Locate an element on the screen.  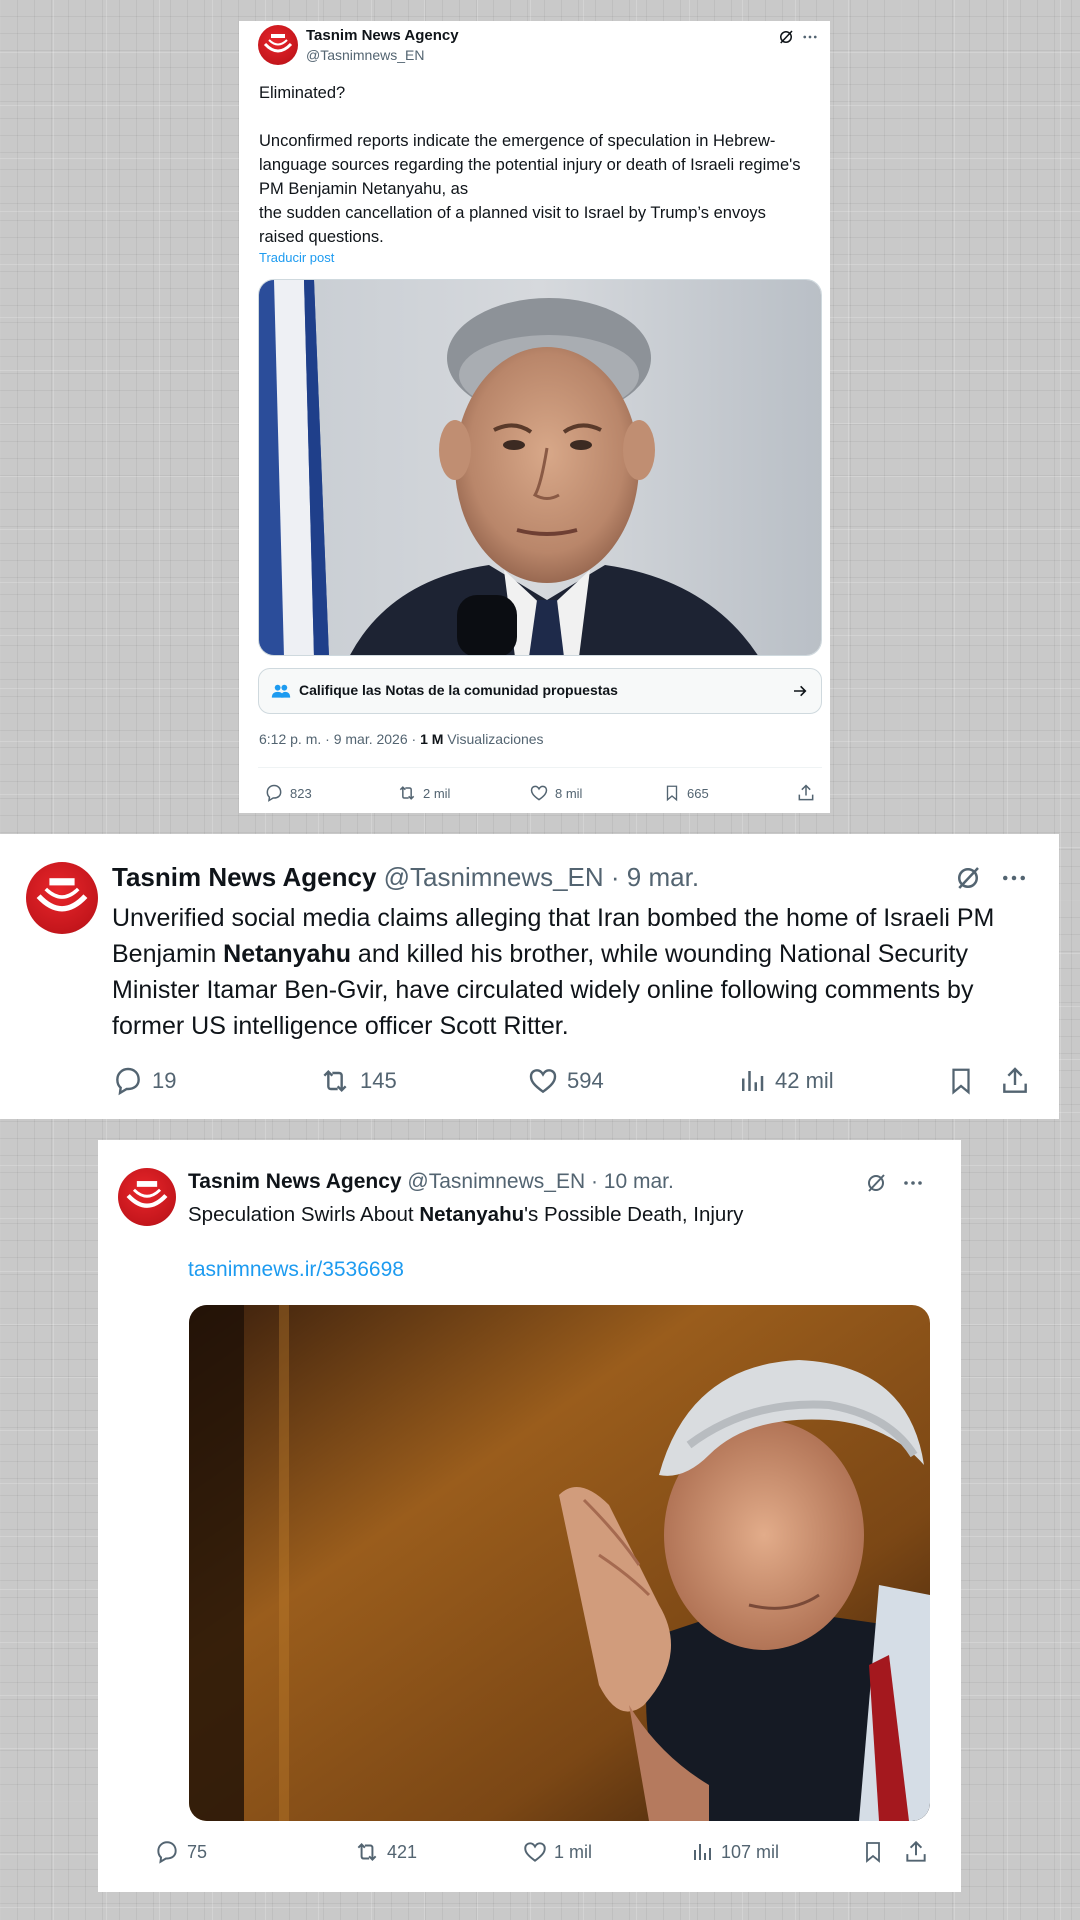
timestamp: 6:12 p. m. · 9 mar. 2026 · is located at coordinates (339, 739).